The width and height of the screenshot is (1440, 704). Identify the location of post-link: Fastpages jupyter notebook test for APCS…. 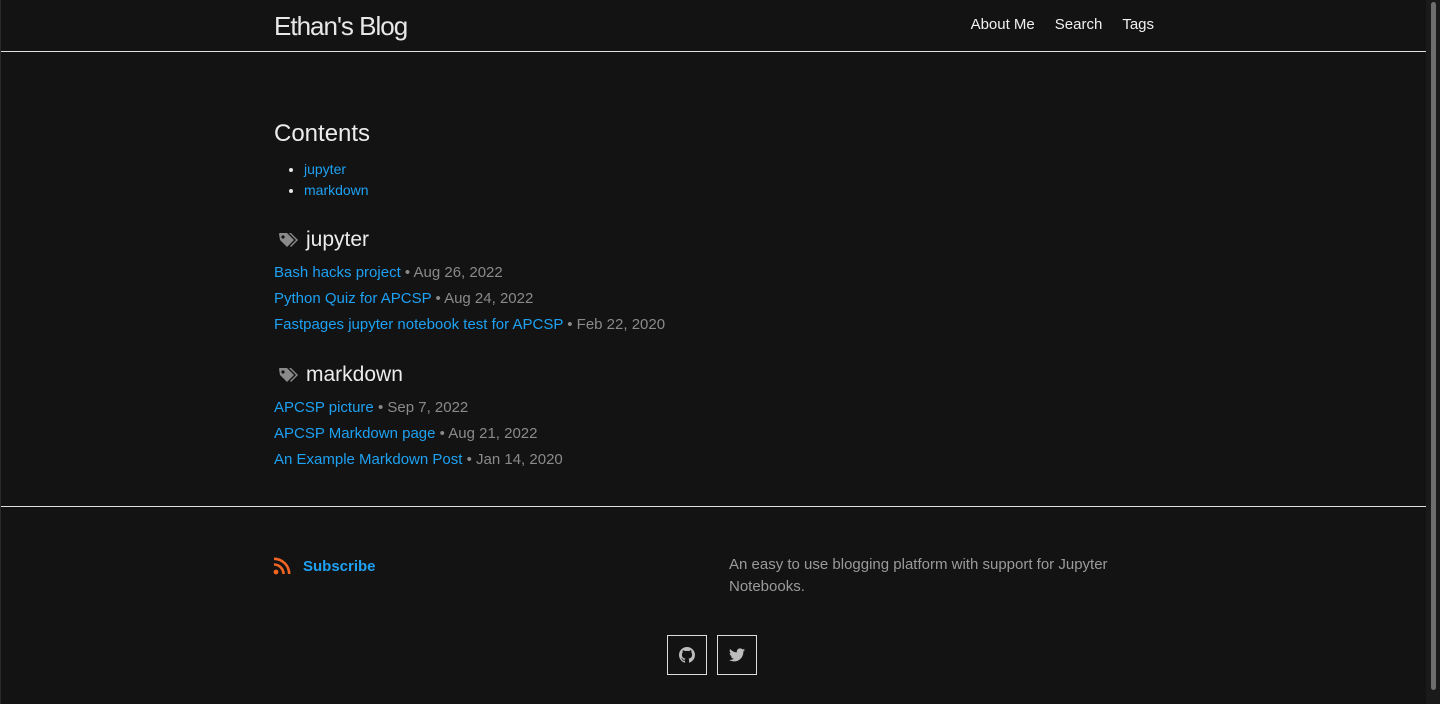
(418, 324).